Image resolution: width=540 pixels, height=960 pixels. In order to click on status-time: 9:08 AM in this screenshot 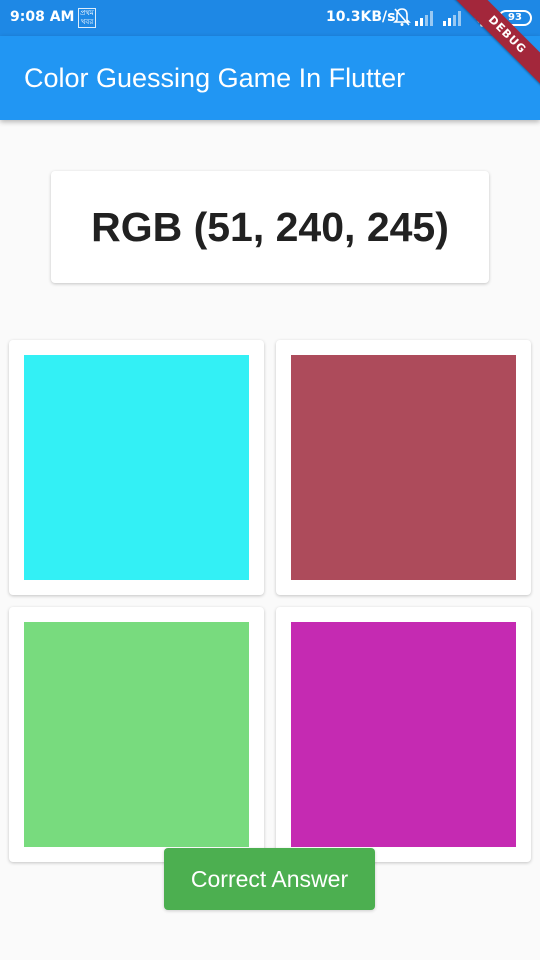, I will do `click(42, 17)`.